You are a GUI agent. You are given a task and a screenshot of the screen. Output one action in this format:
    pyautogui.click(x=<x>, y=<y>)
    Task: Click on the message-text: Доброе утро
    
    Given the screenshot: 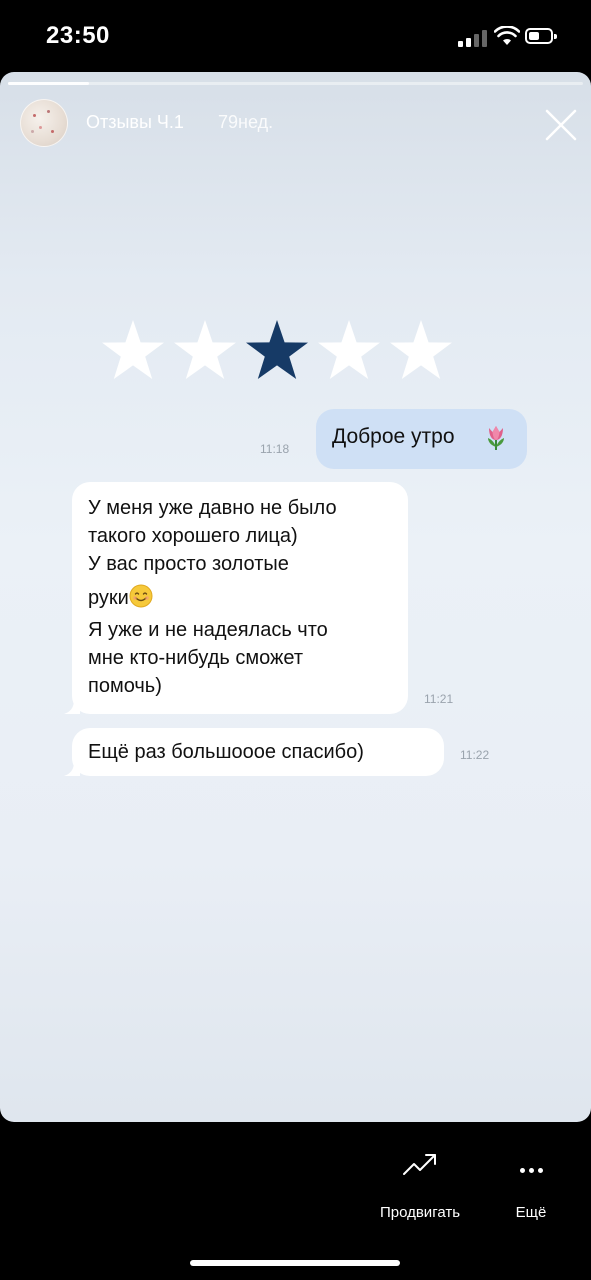 What is the action you would take?
    pyautogui.click(x=393, y=436)
    